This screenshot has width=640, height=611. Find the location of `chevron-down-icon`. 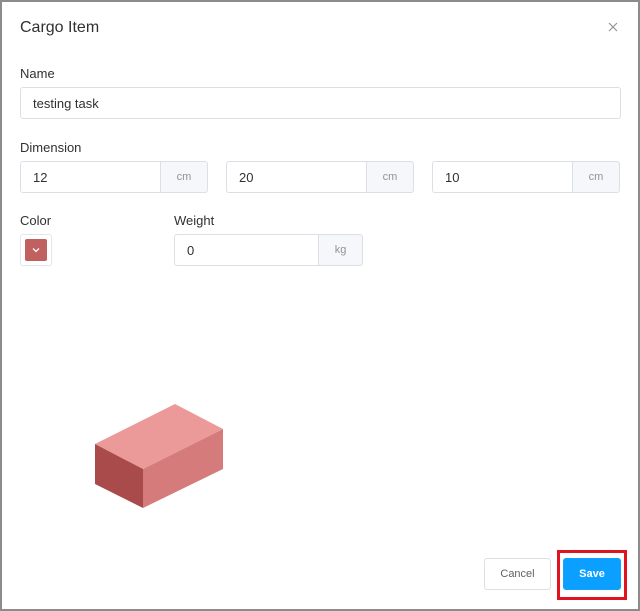

chevron-down-icon is located at coordinates (36, 250).